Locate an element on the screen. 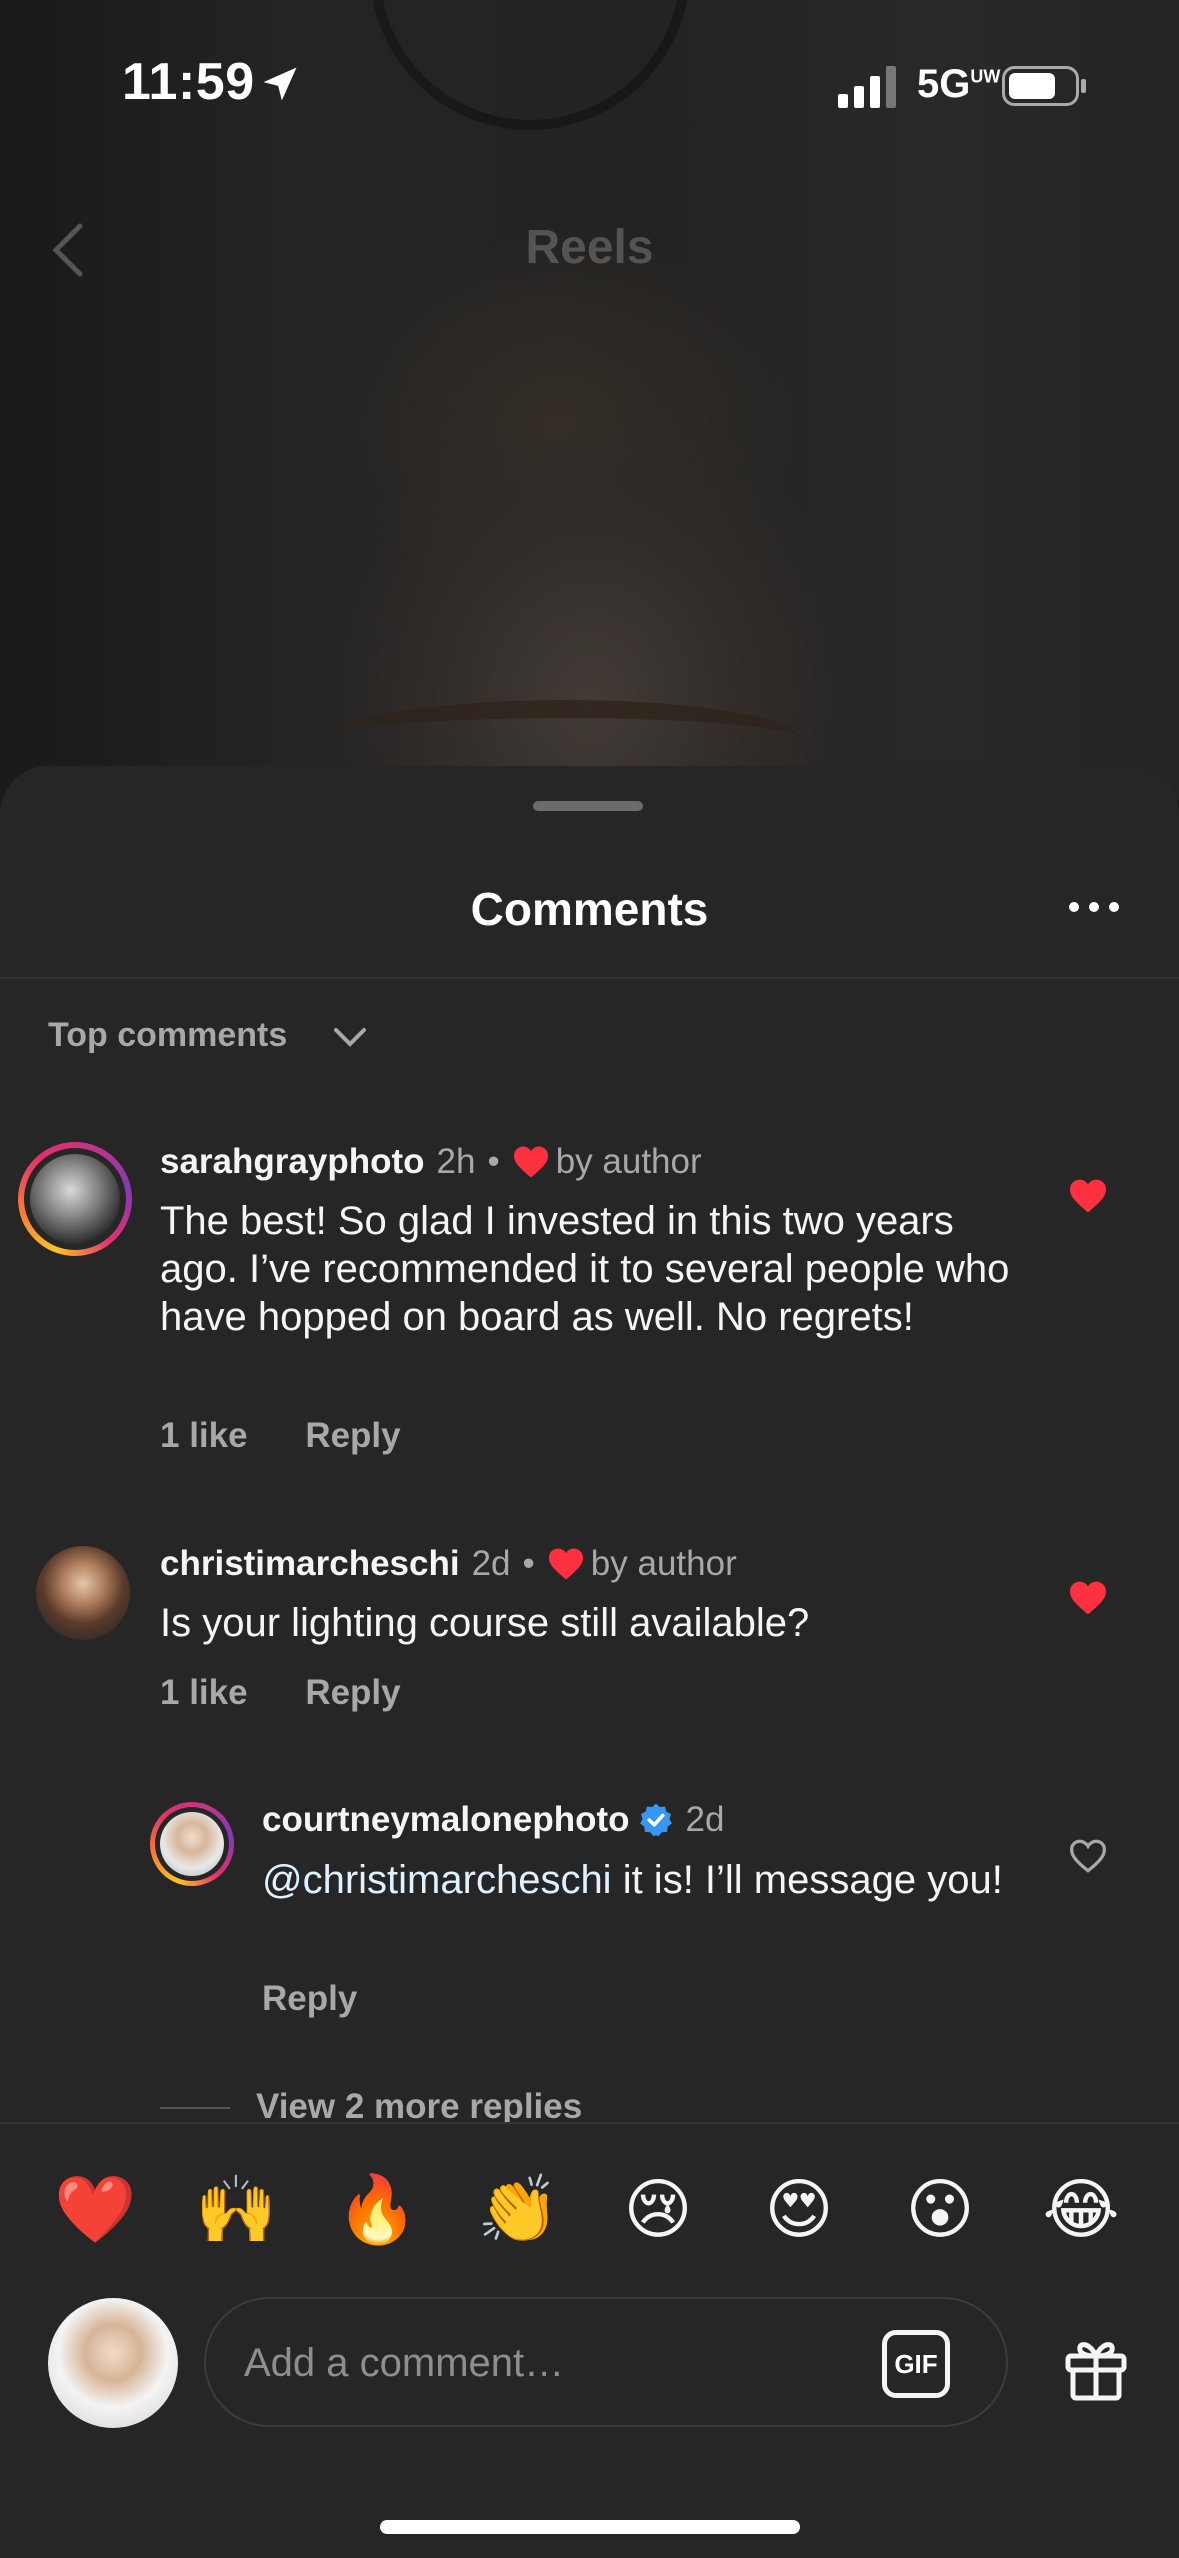 Image resolution: width=1179 pixels, height=2558 pixels. comment-username: sarahgrayphoto is located at coordinates (292, 1162).